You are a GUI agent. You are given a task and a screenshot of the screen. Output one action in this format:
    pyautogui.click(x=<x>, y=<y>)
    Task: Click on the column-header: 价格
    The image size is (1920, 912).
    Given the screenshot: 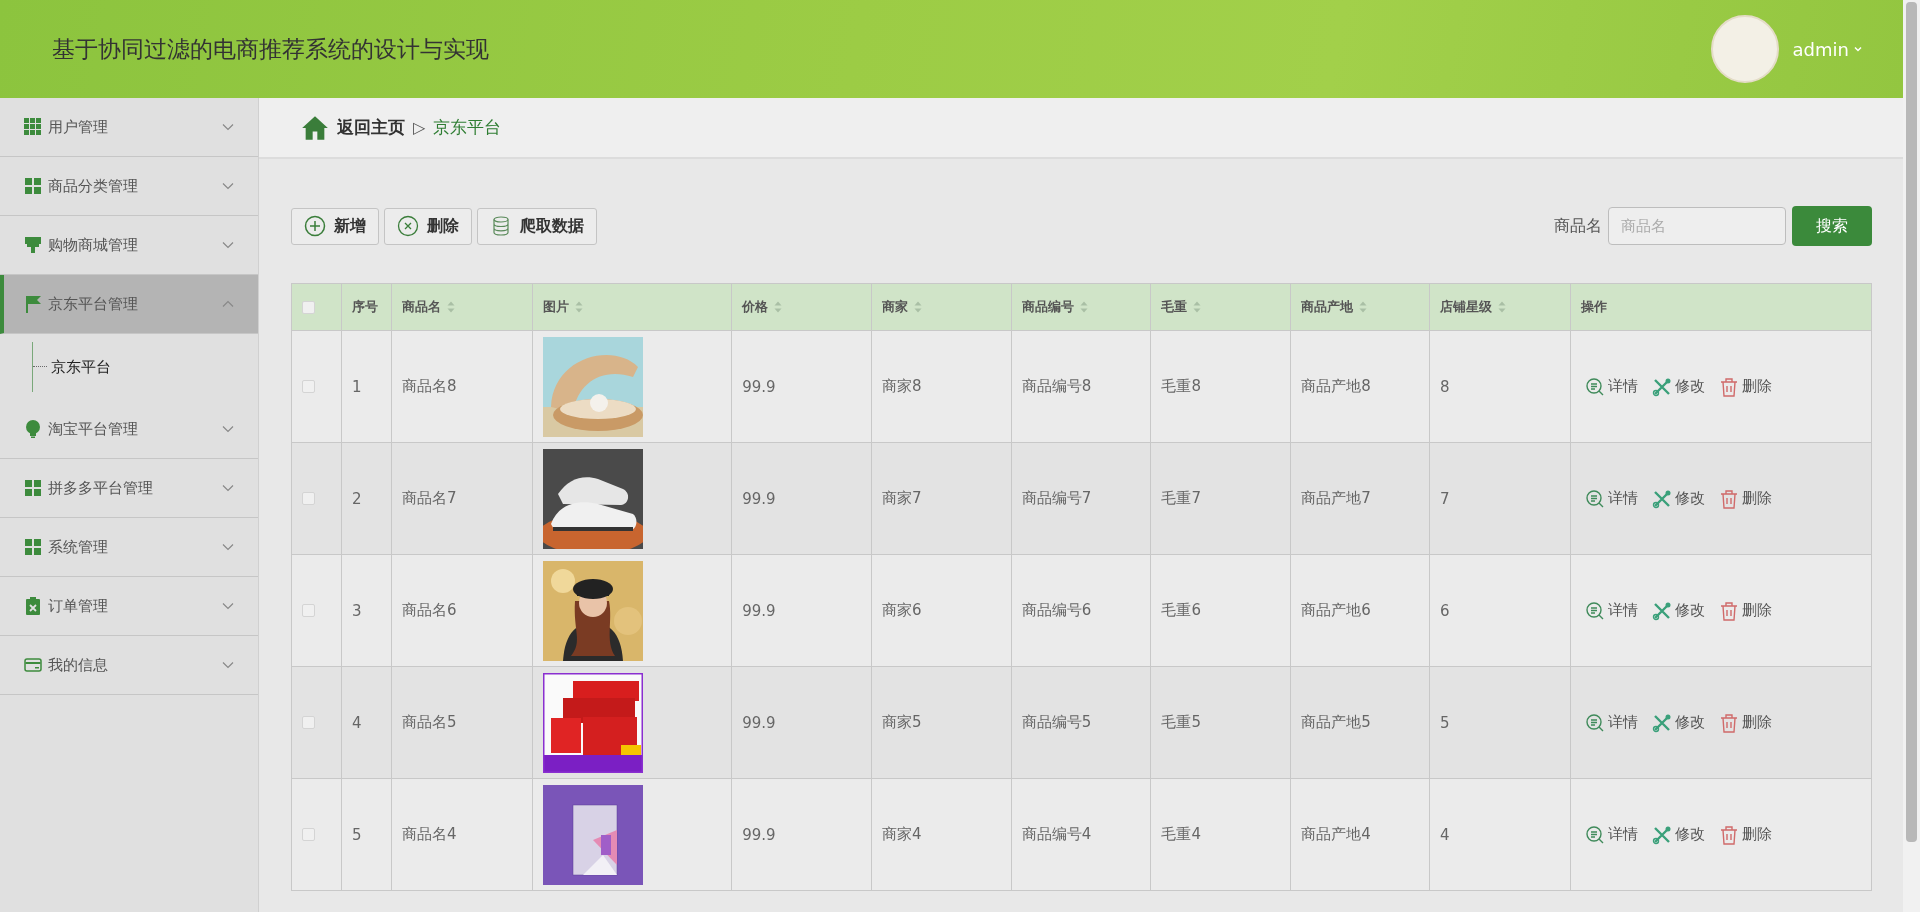 What is the action you would take?
    pyautogui.click(x=802, y=307)
    